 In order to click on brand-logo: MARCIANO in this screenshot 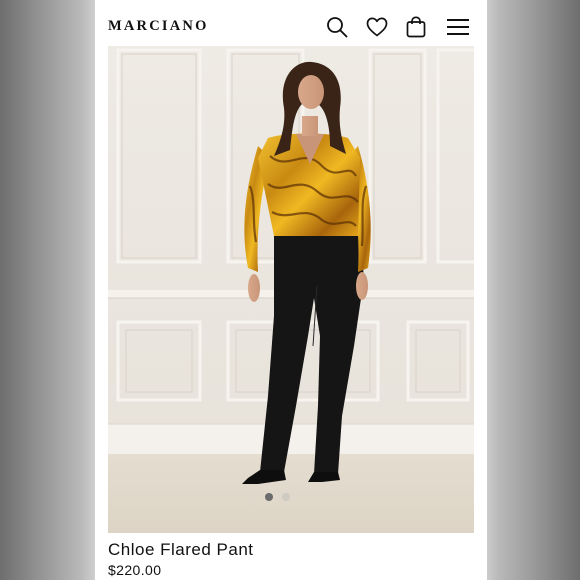, I will do `click(158, 26)`.